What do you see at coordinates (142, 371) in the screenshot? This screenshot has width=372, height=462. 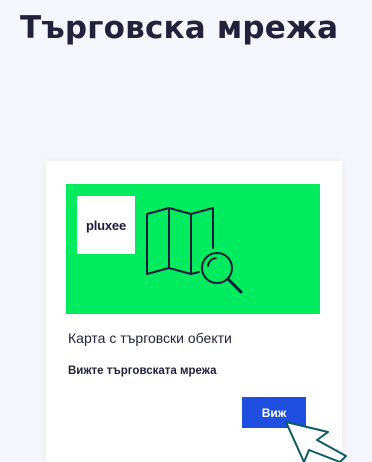 I see `view-network-link: Вижте търговската мрежа` at bounding box center [142, 371].